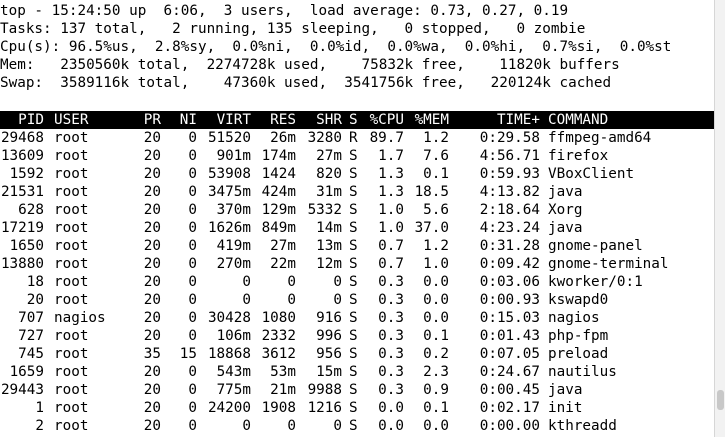 This screenshot has height=437, width=725. What do you see at coordinates (509, 174) in the screenshot?
I see `cell-time: 0:59.93` at bounding box center [509, 174].